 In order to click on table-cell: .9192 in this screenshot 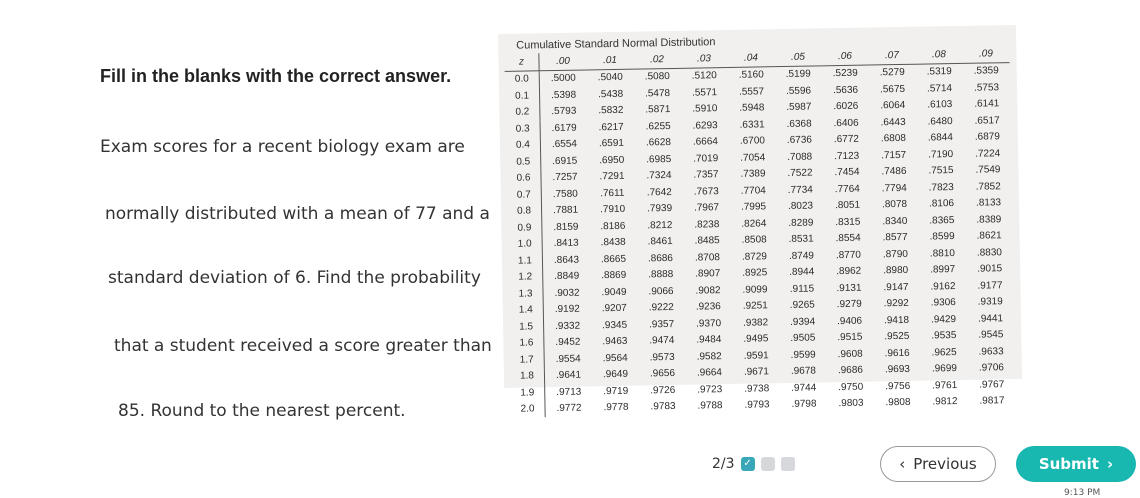, I will do `click(567, 309)`.